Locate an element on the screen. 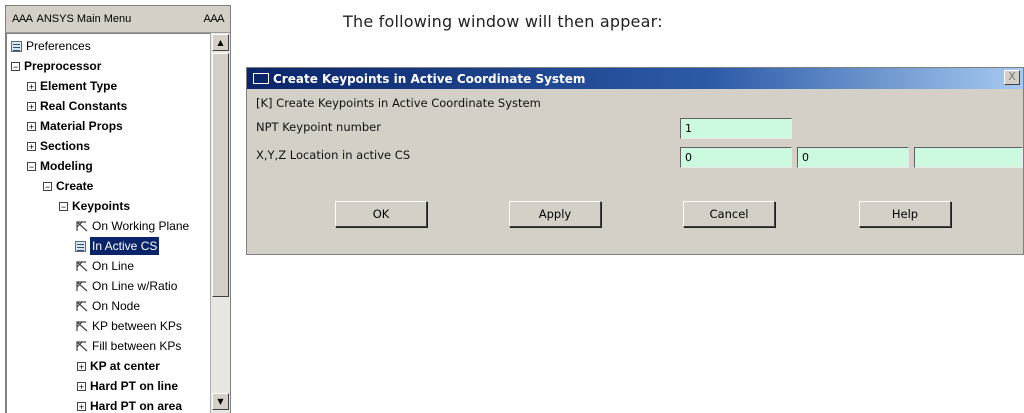  tree-item-label: Sections is located at coordinates (65, 146).